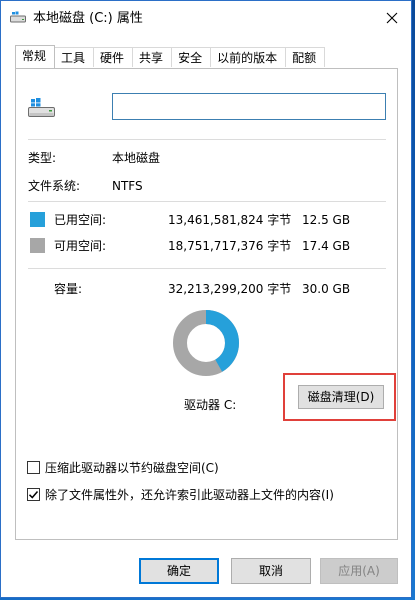 Image resolution: width=415 pixels, height=600 pixels. What do you see at coordinates (341, 397) in the screenshot?
I see `disk-cleanup-button: 磁盘清理(D)` at bounding box center [341, 397].